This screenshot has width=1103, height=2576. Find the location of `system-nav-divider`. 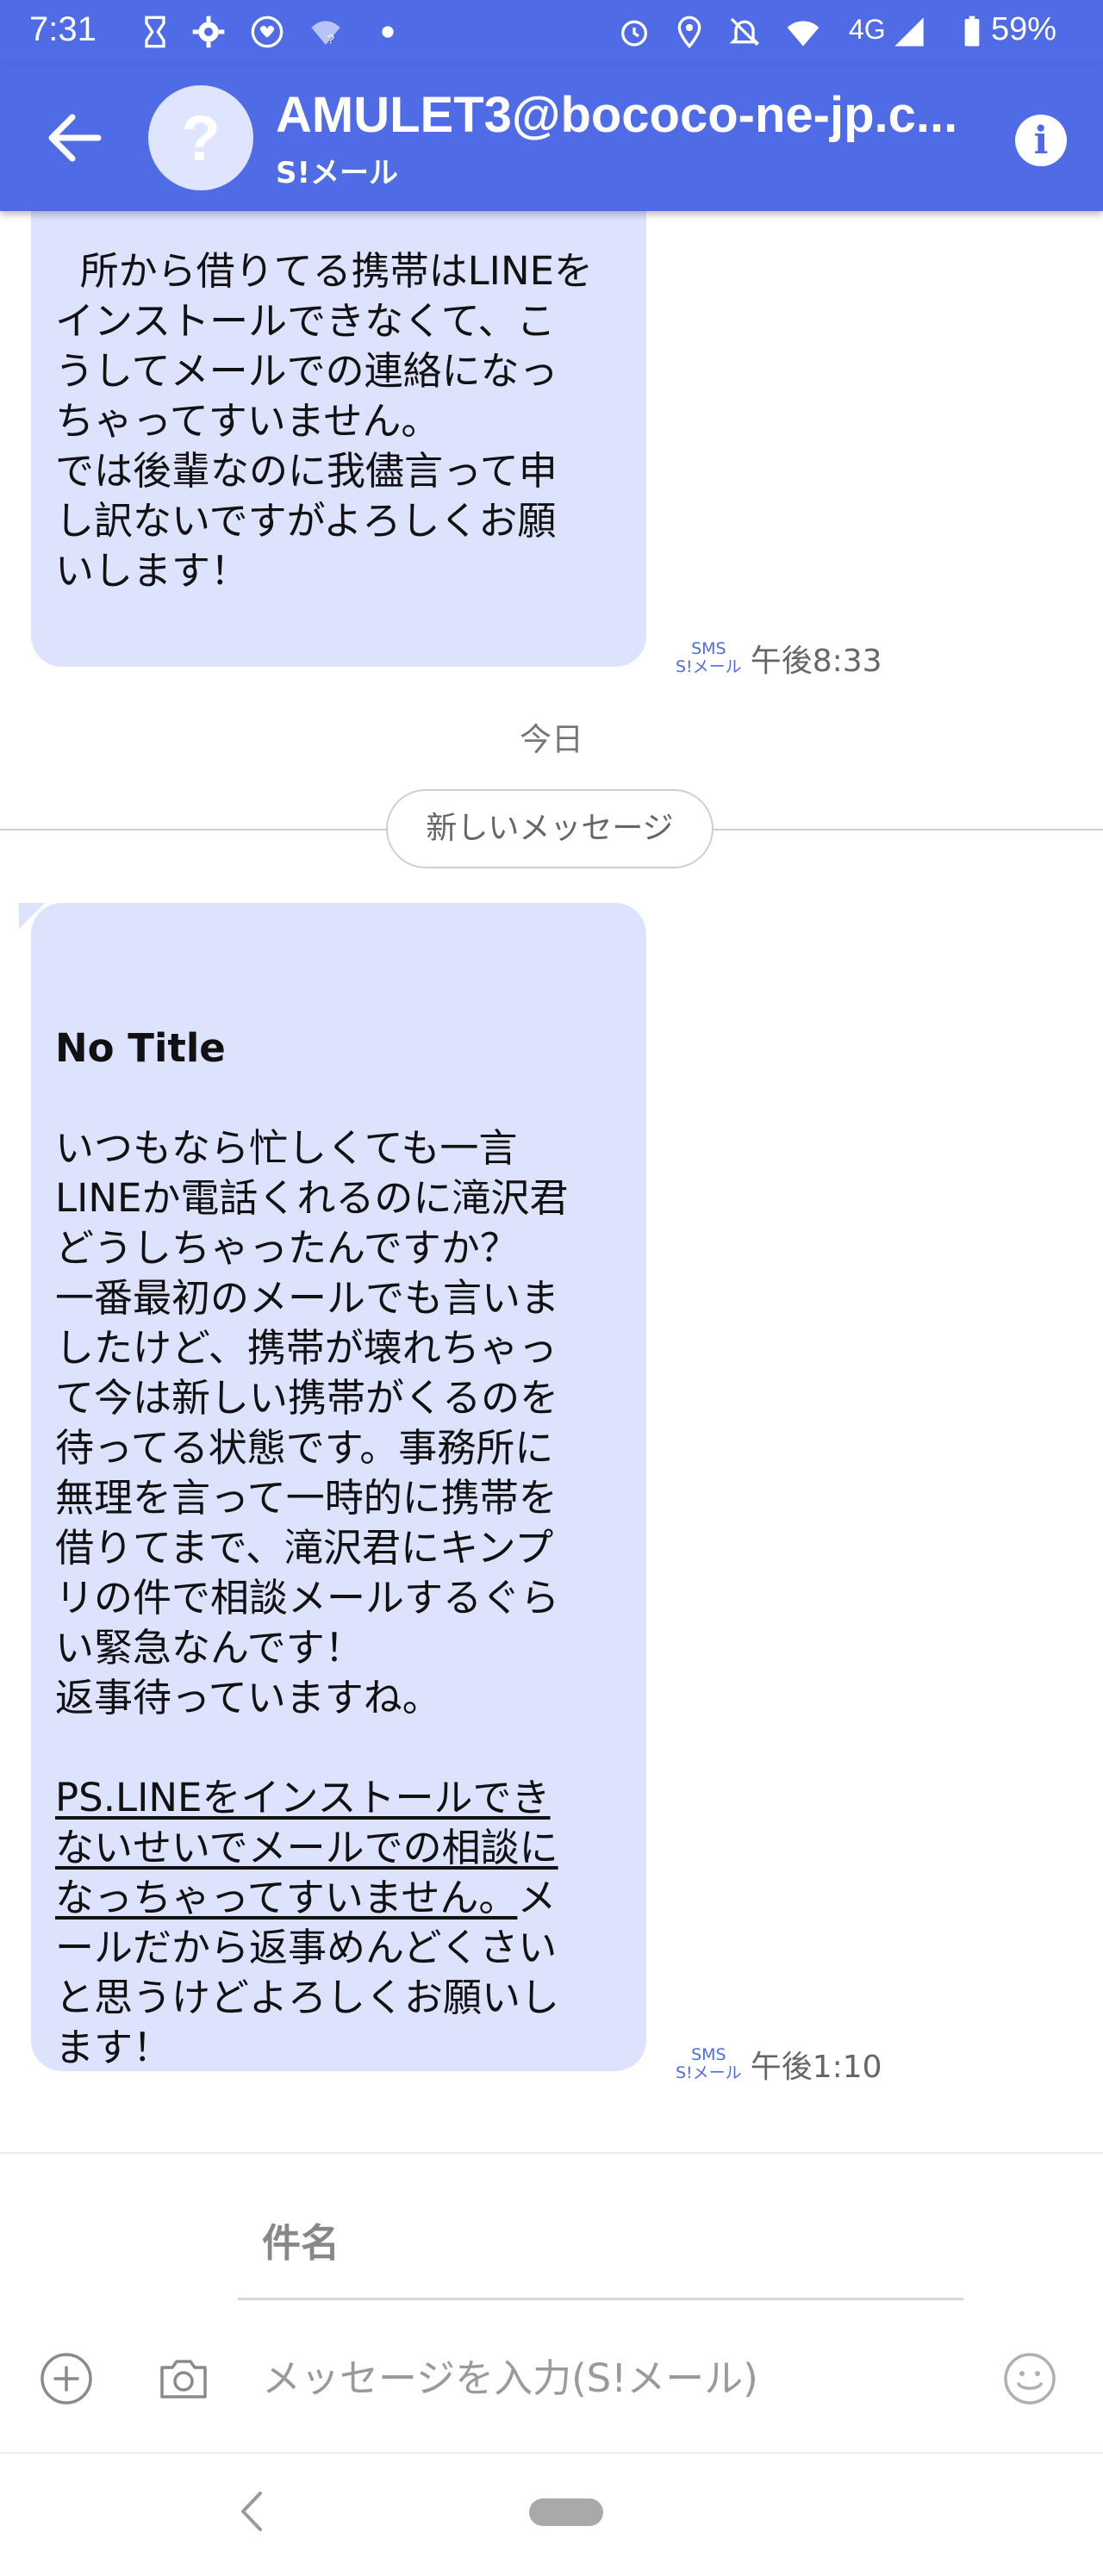

system-nav-divider is located at coordinates (551, 2453).